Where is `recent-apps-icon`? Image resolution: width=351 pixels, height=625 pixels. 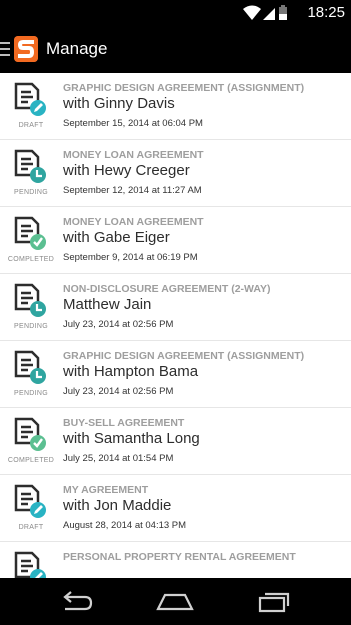 recent-apps-icon is located at coordinates (274, 602).